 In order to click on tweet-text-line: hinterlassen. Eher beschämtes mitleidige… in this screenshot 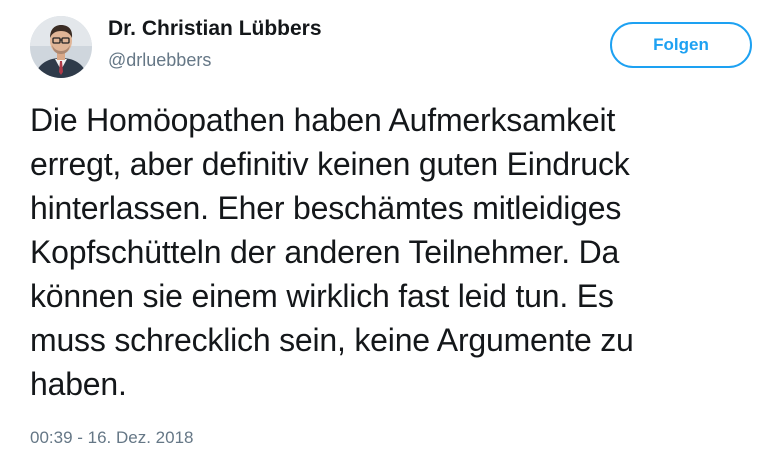, I will do `click(326, 208)`.